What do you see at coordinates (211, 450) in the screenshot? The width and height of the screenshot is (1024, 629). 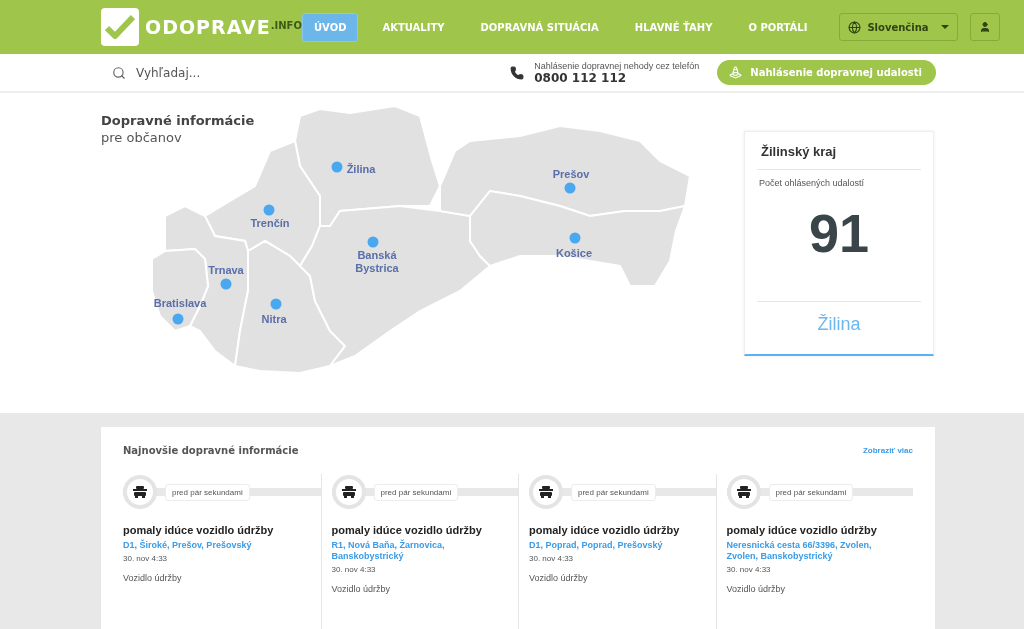 I see `news-title: Najnovšie dopravné informácie` at bounding box center [211, 450].